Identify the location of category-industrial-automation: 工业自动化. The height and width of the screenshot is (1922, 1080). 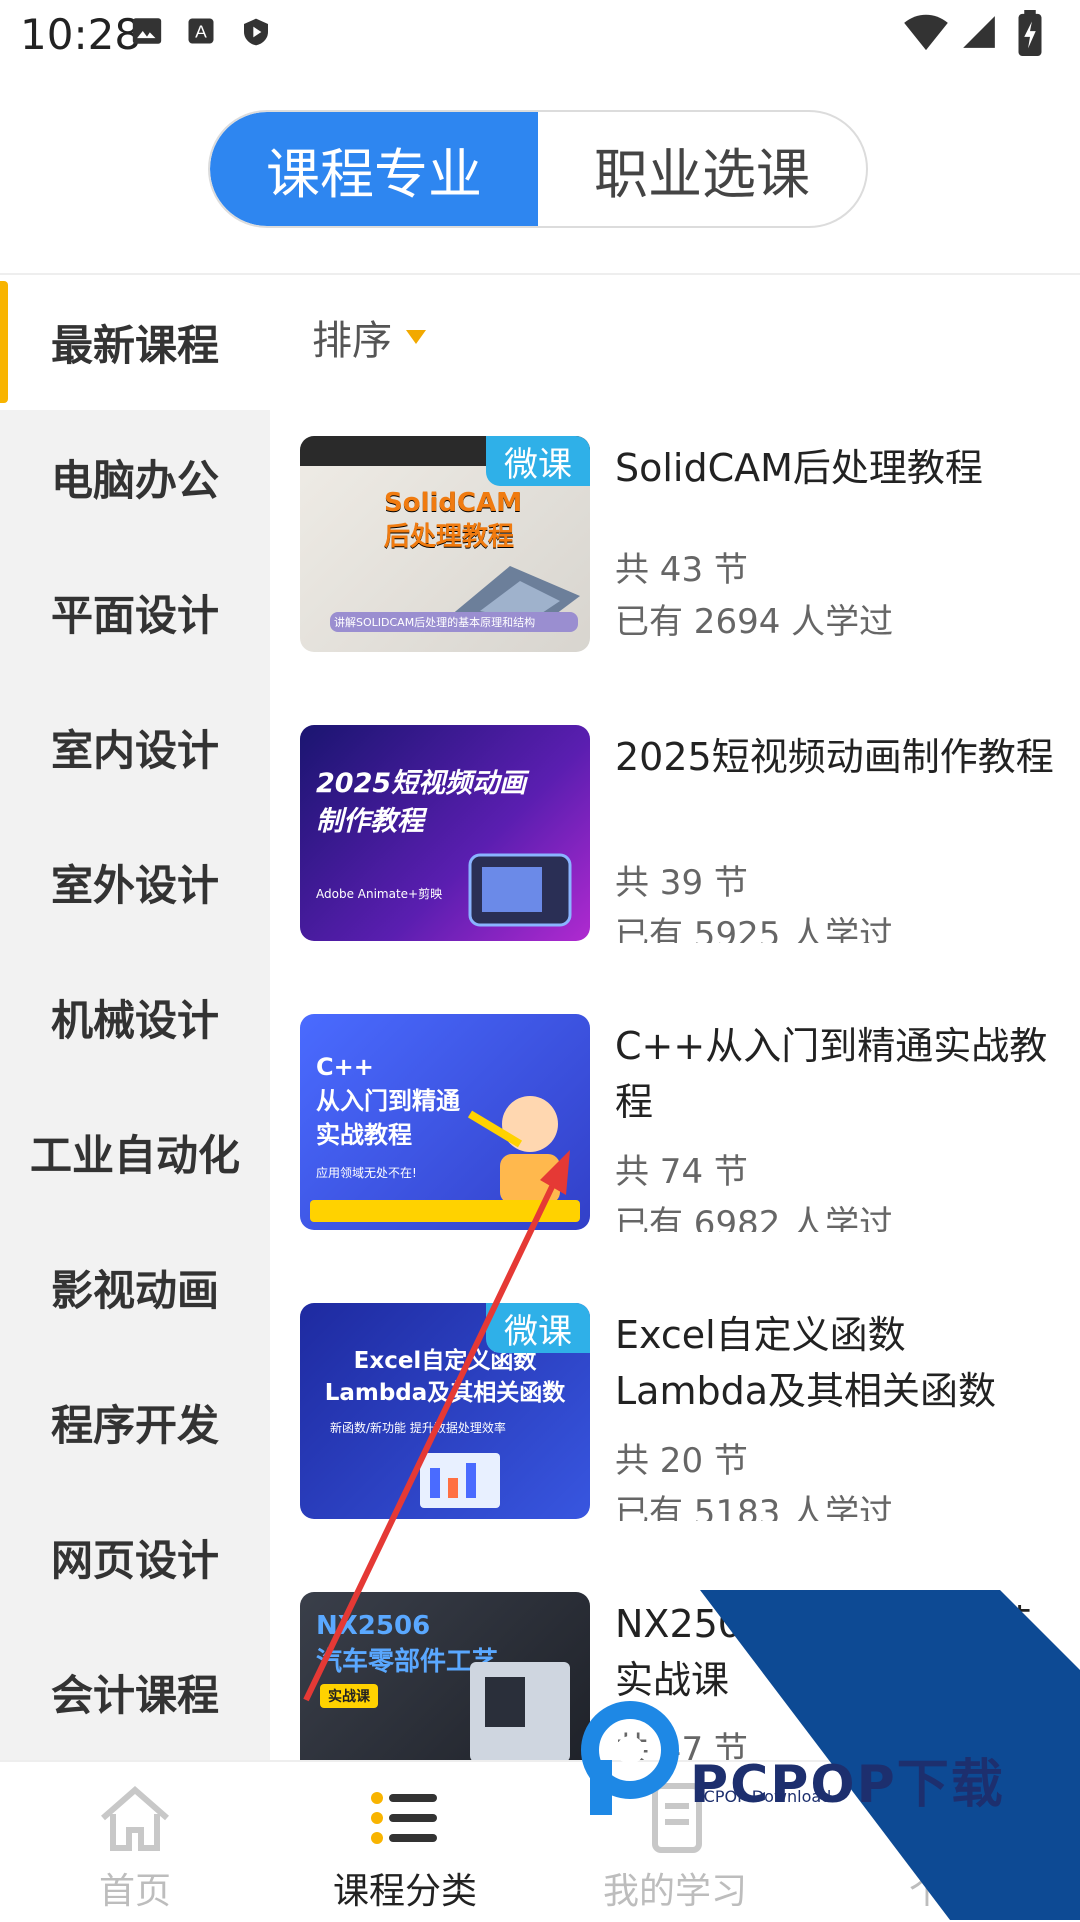
(135, 1152).